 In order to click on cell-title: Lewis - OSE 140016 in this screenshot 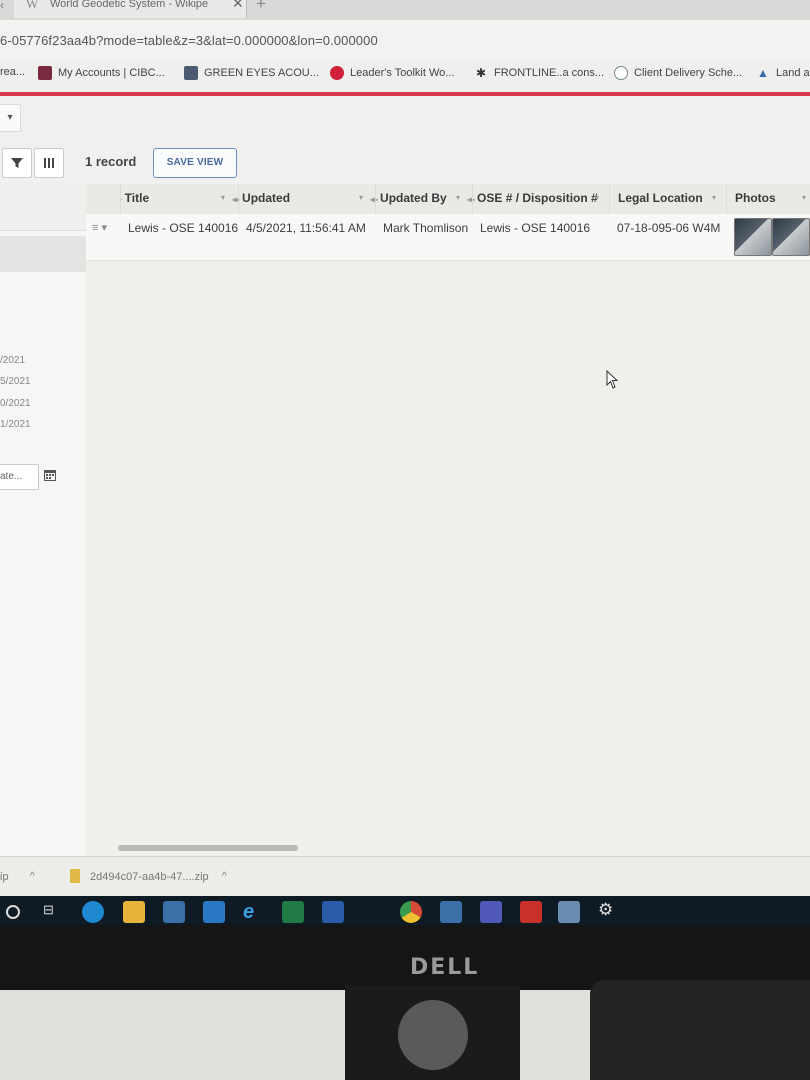, I will do `click(183, 228)`.